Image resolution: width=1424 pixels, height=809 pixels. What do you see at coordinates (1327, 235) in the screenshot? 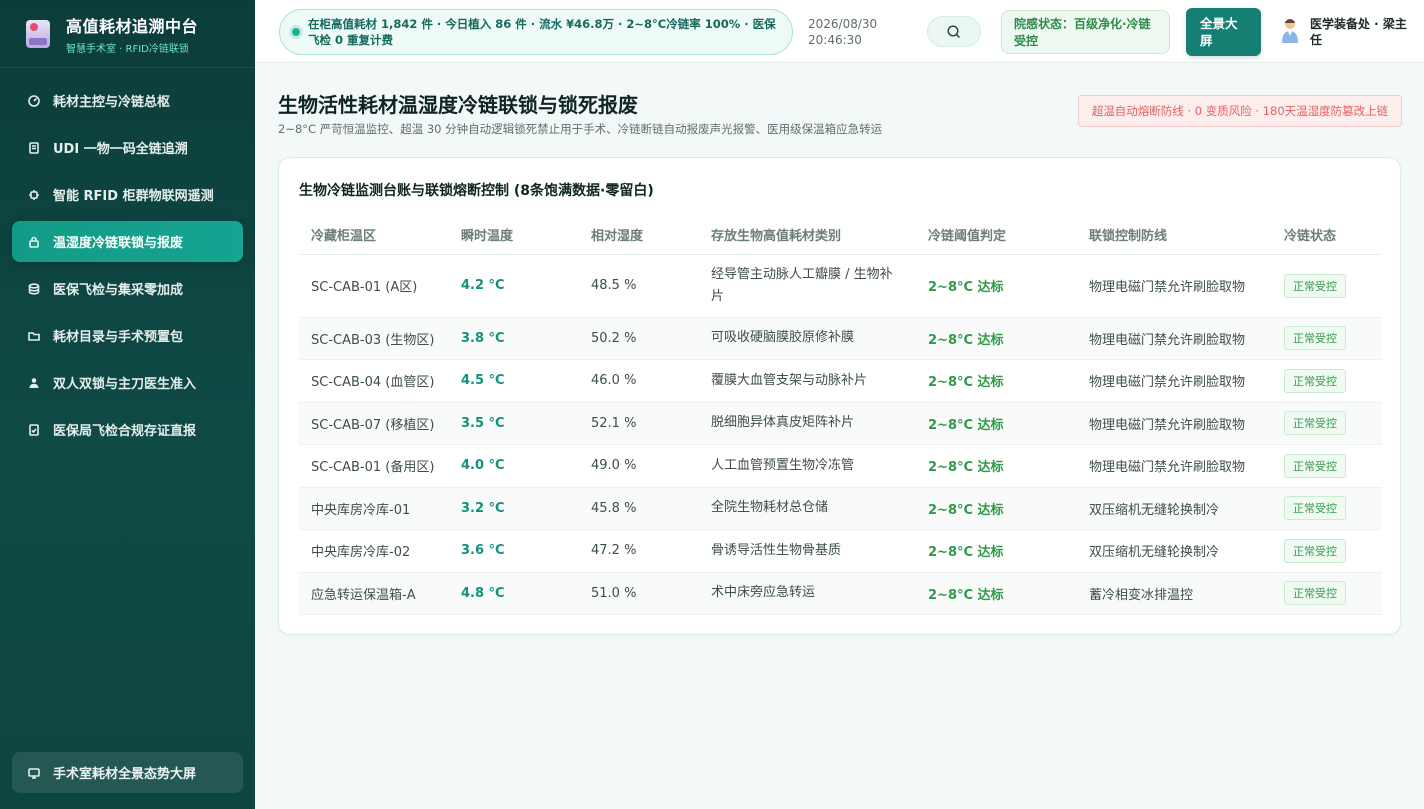
I see `column-header: 冷链状态` at bounding box center [1327, 235].